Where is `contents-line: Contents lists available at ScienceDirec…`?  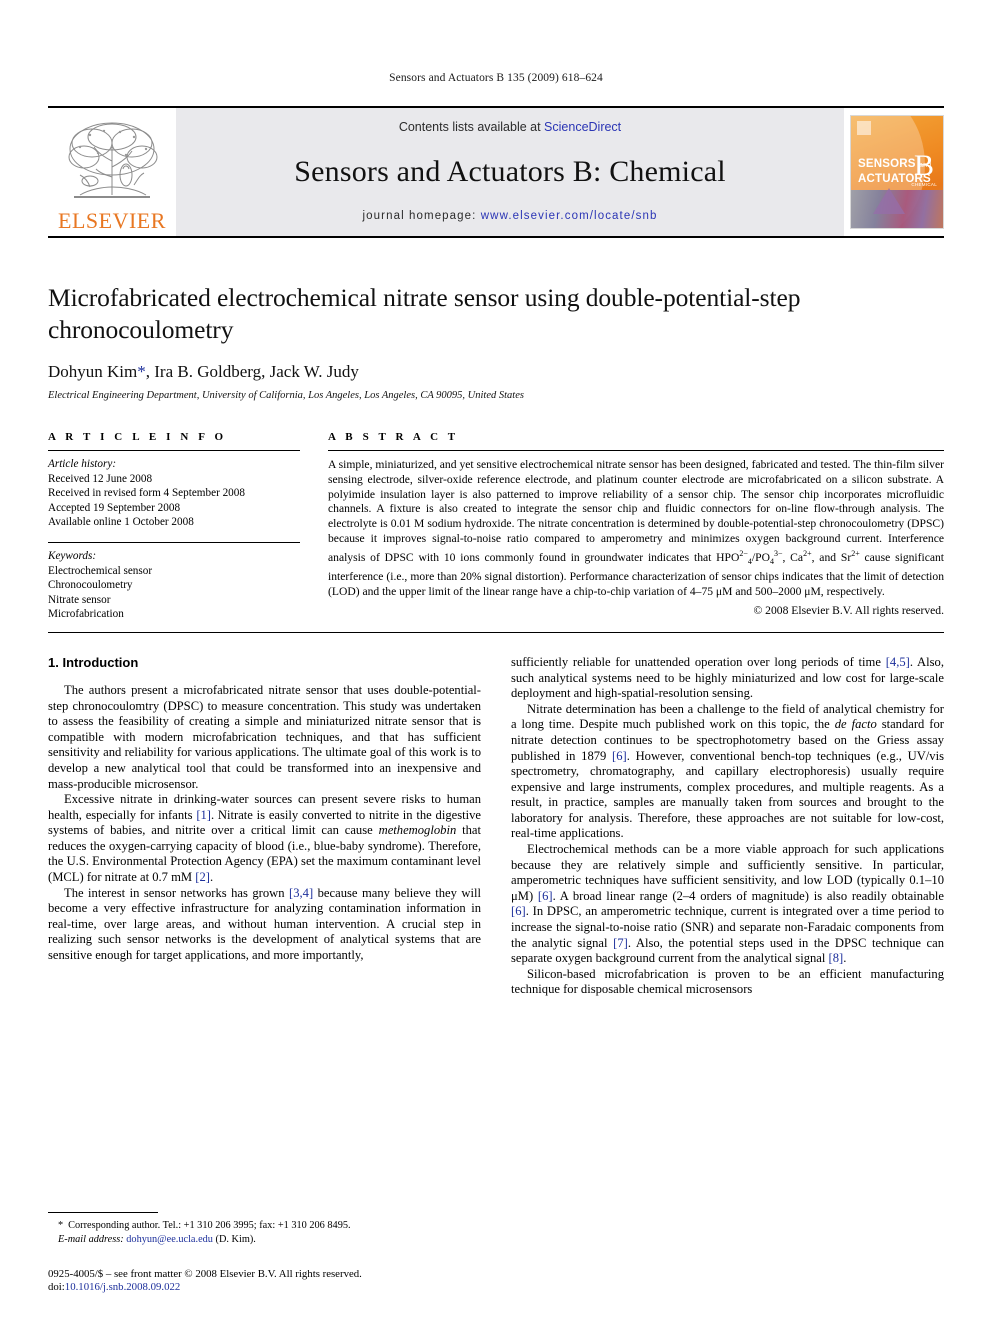
contents-line: Contents lists available at ScienceDirec… is located at coordinates (510, 127).